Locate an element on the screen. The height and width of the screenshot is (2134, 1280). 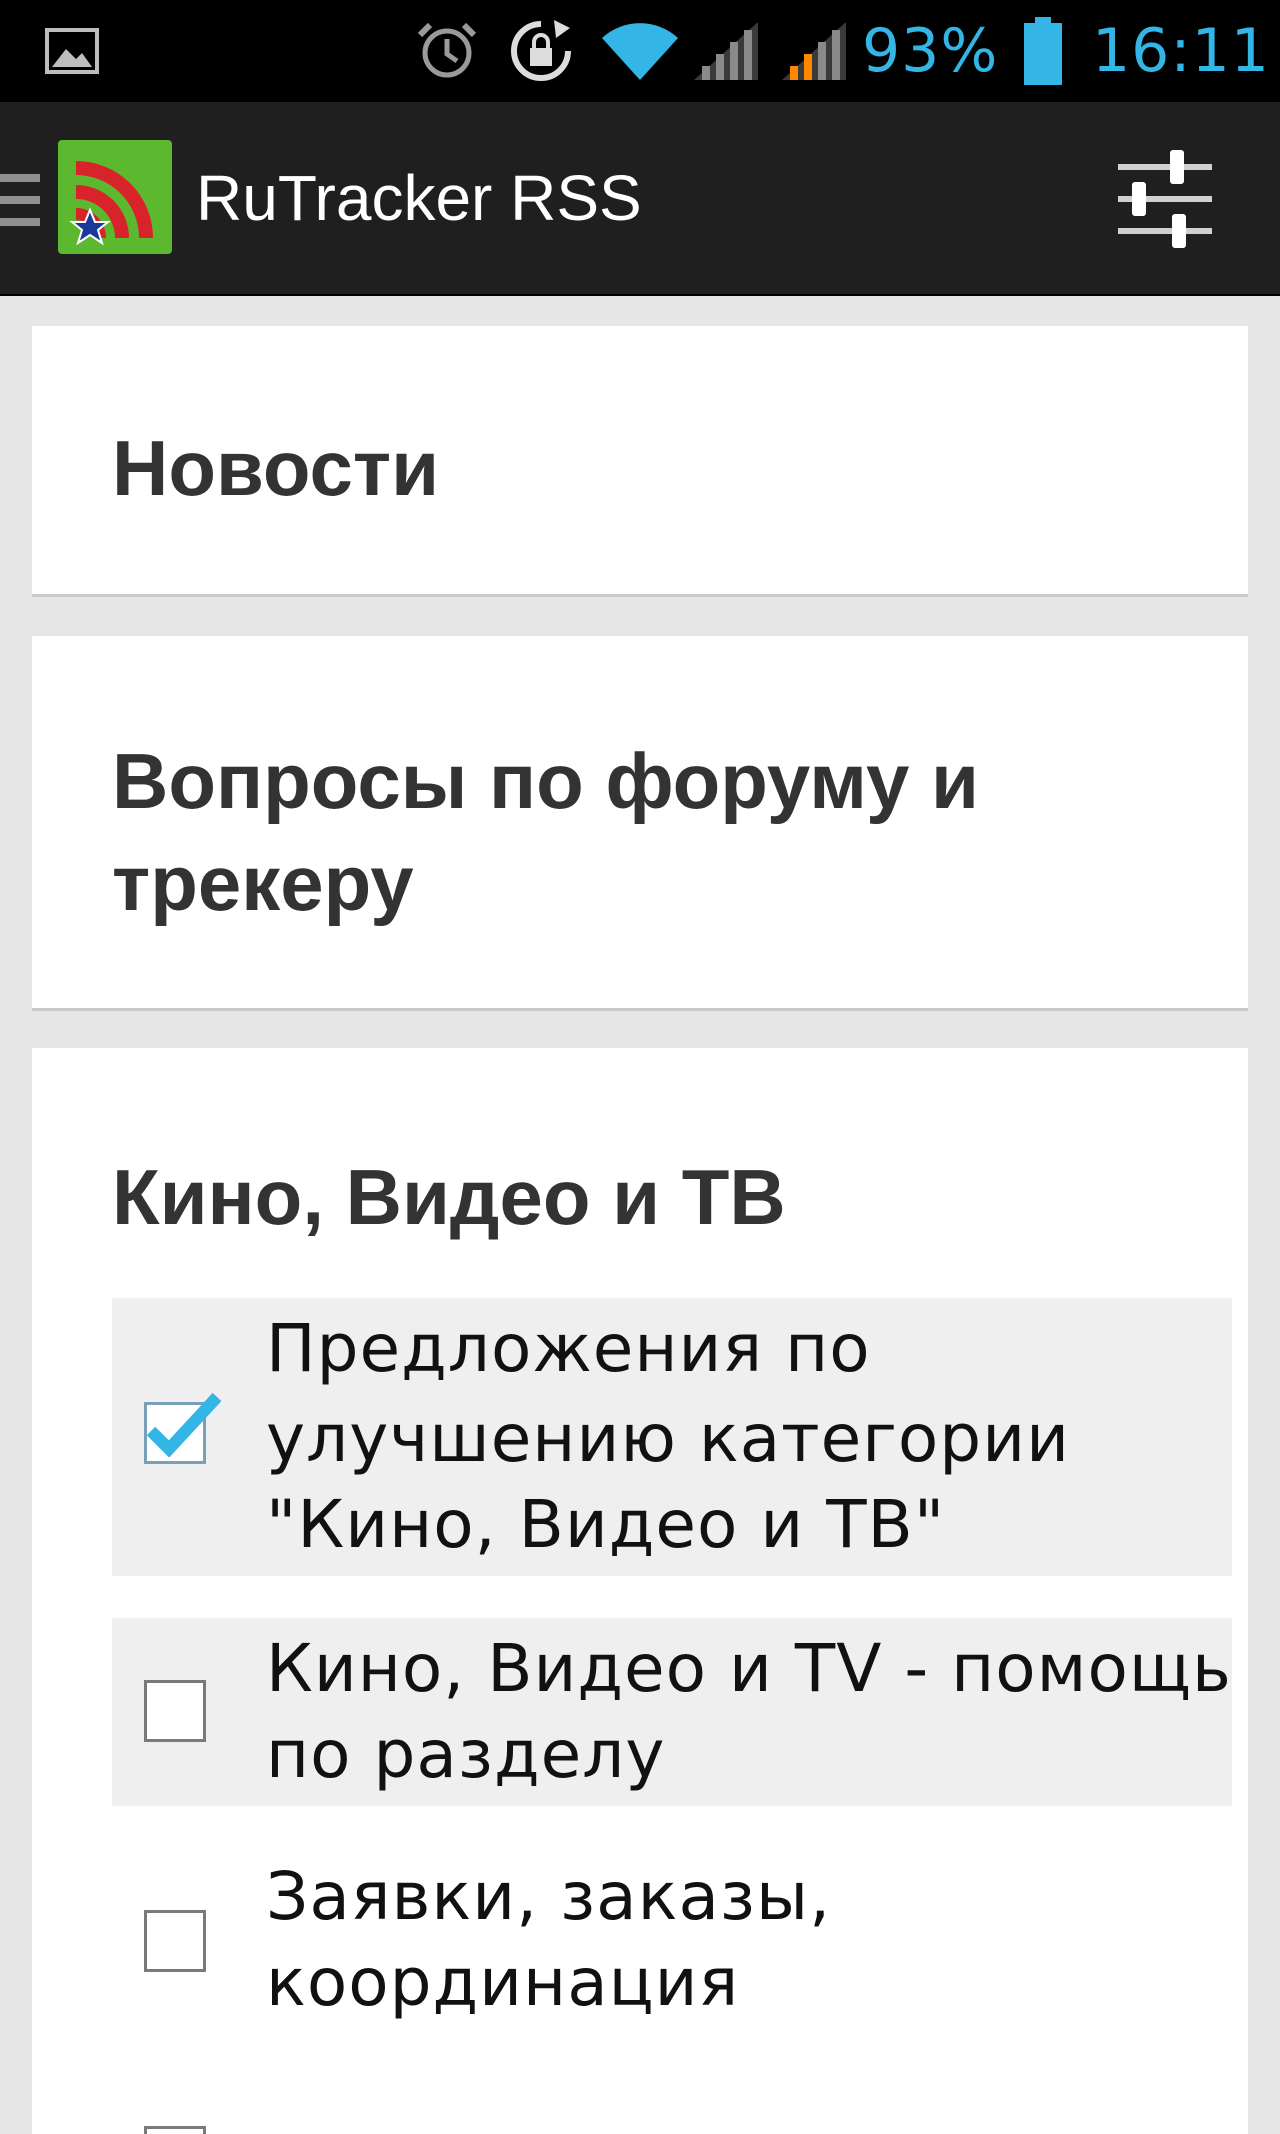
list-item: Кино, Видео и TV - помощь по разделу is located at coordinates (672, 1712).